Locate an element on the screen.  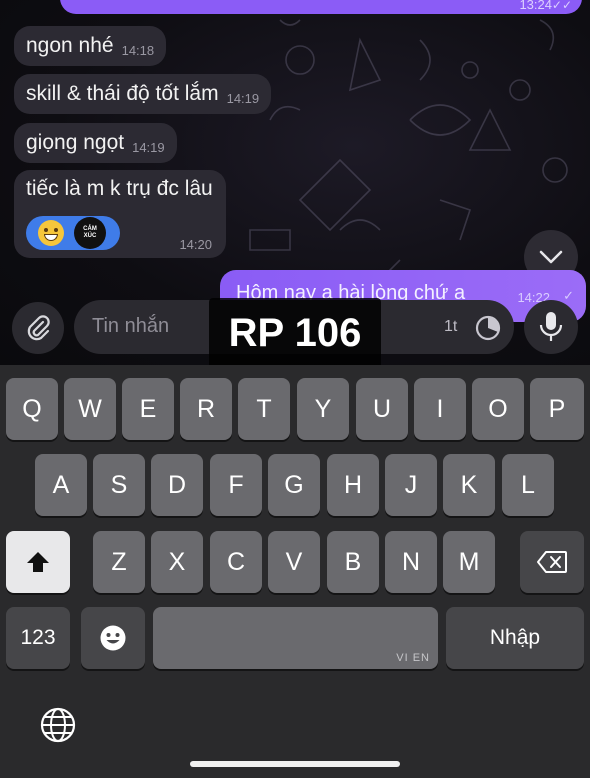
key-q: Q is located at coordinates (32, 409).